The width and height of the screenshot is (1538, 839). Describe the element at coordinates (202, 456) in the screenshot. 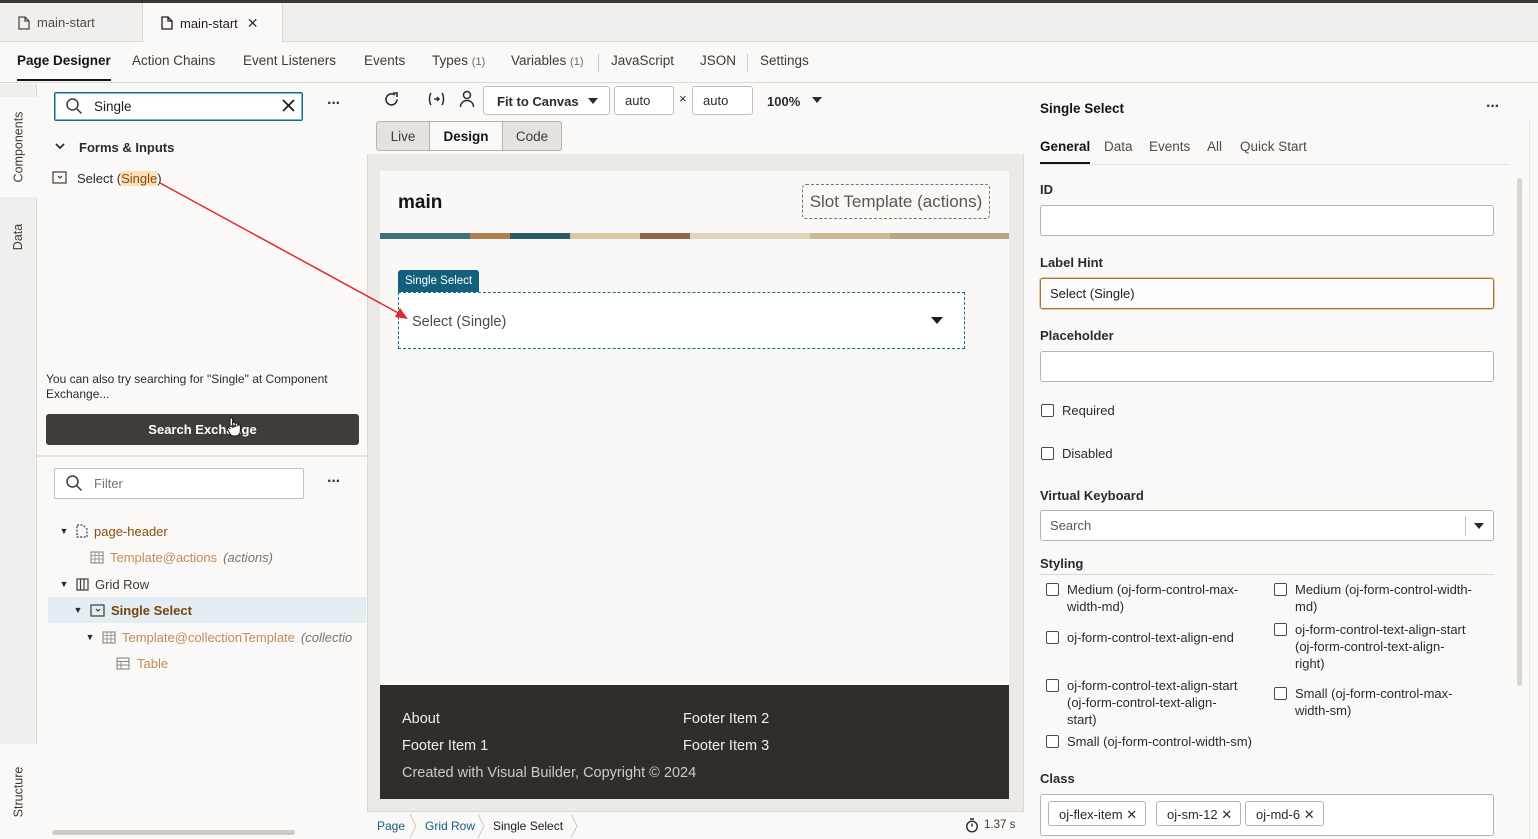

I see `panel-divider` at that location.